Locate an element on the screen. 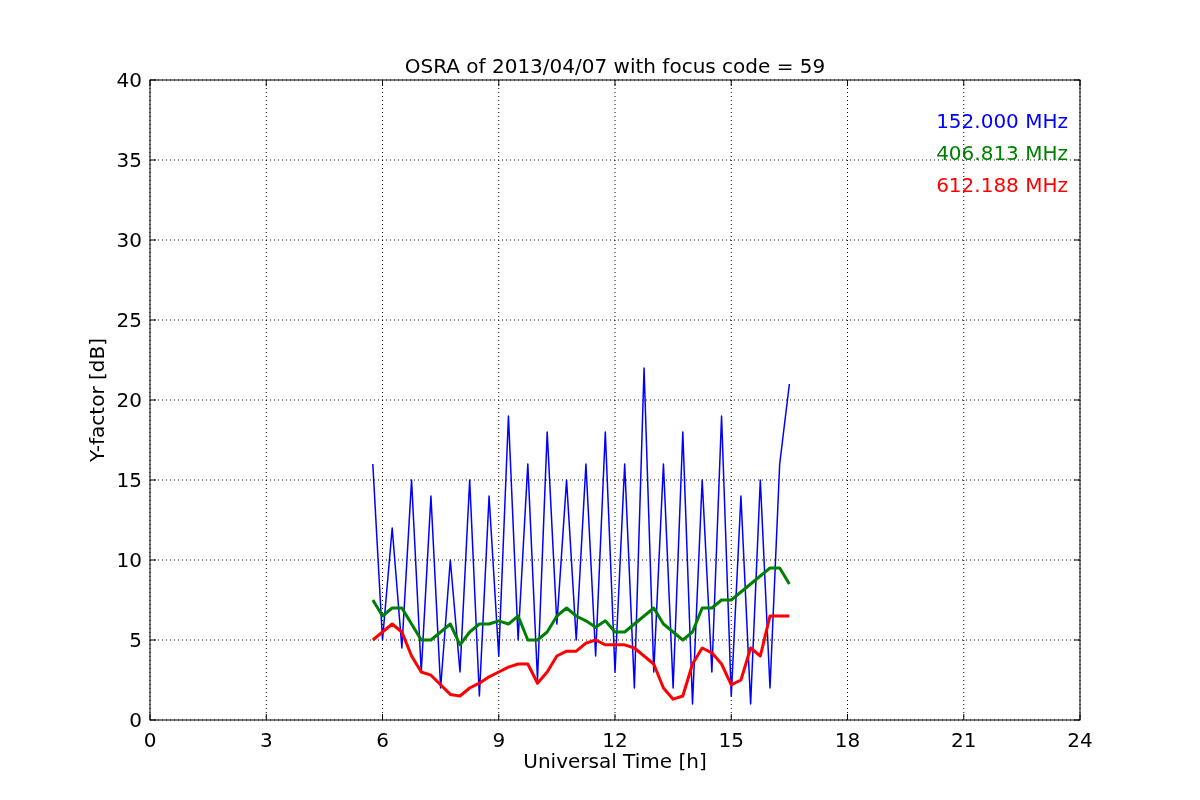 The image size is (1200, 800). x-tick-label: 9 is located at coordinates (499, 740).